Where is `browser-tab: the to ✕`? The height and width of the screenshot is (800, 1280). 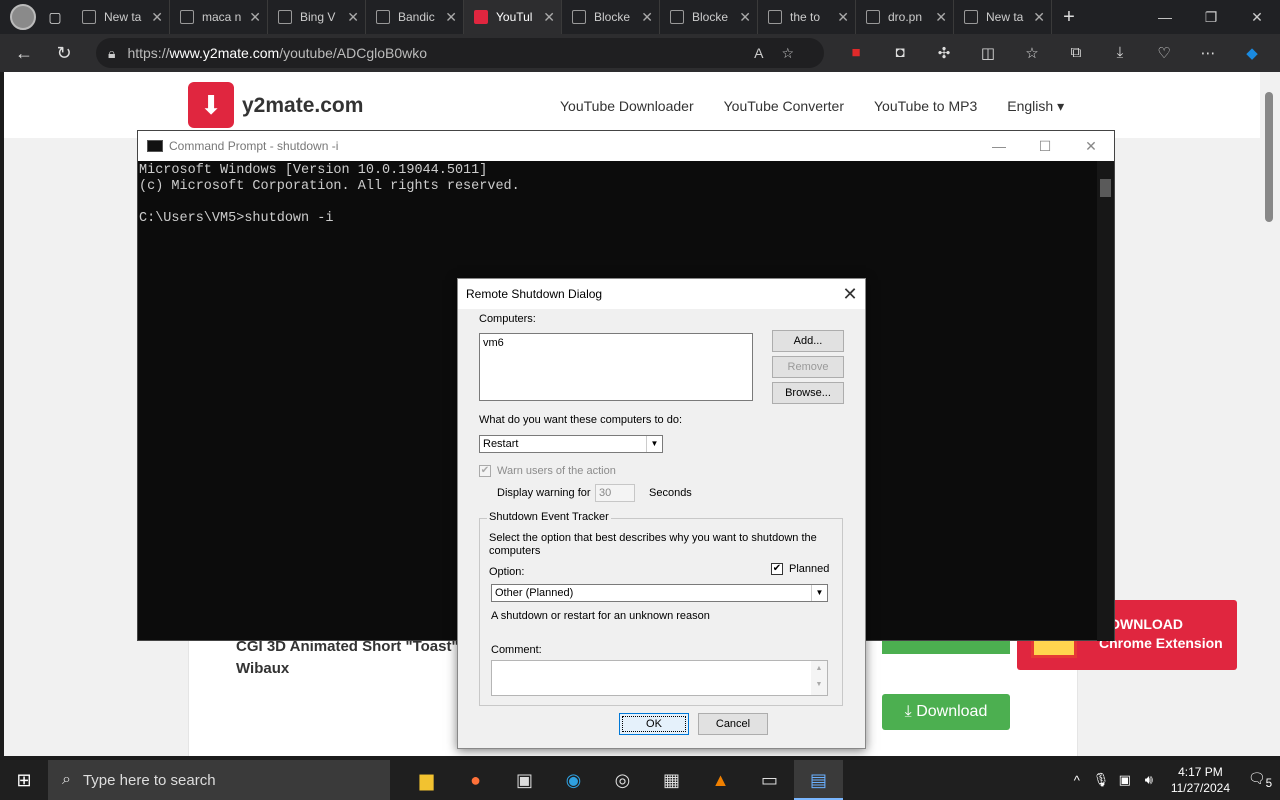
browser-tab: the to ✕ is located at coordinates (807, 17).